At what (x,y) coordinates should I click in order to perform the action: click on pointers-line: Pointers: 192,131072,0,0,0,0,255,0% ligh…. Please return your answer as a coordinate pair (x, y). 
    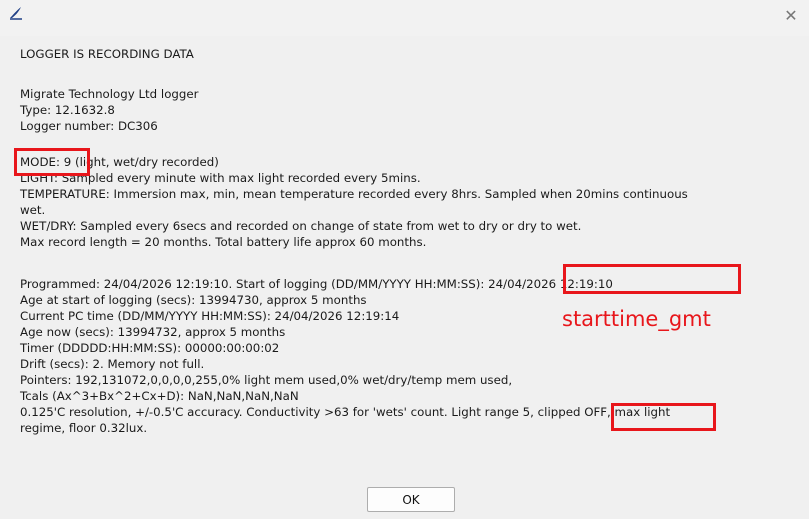
    Looking at the image, I should click on (266, 380).